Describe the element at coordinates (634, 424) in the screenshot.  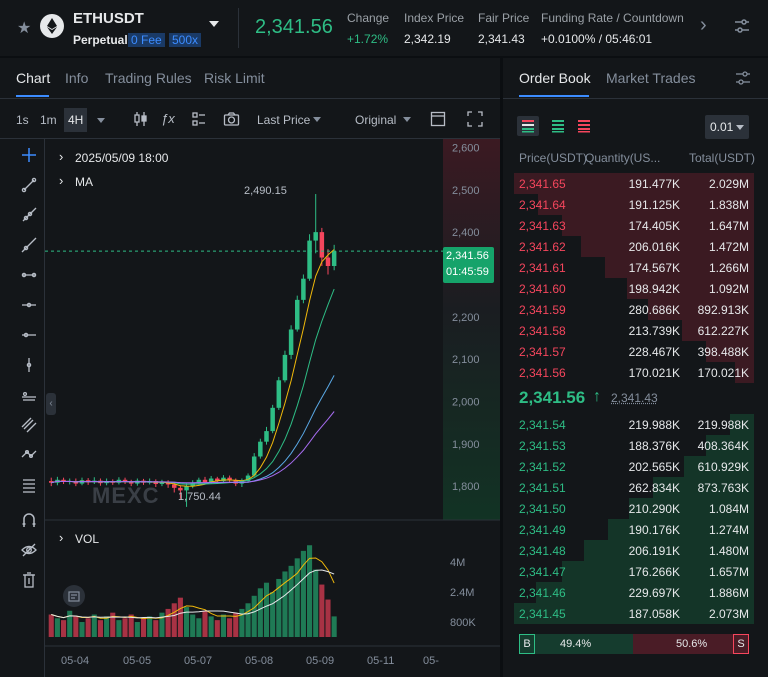
I see `bid-row: 2,341.54 219.988K 219.988K` at that location.